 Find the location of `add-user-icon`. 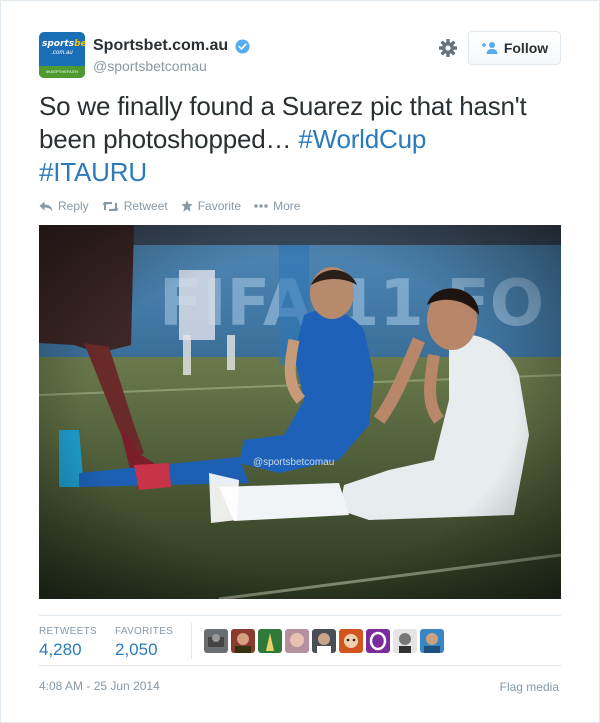

add-user-icon is located at coordinates (489, 48).